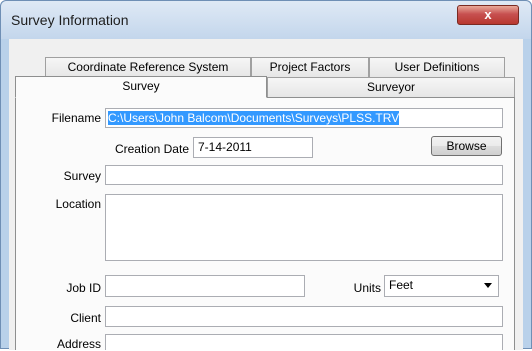  I want to click on tab-label: Surveyor, so click(391, 87).